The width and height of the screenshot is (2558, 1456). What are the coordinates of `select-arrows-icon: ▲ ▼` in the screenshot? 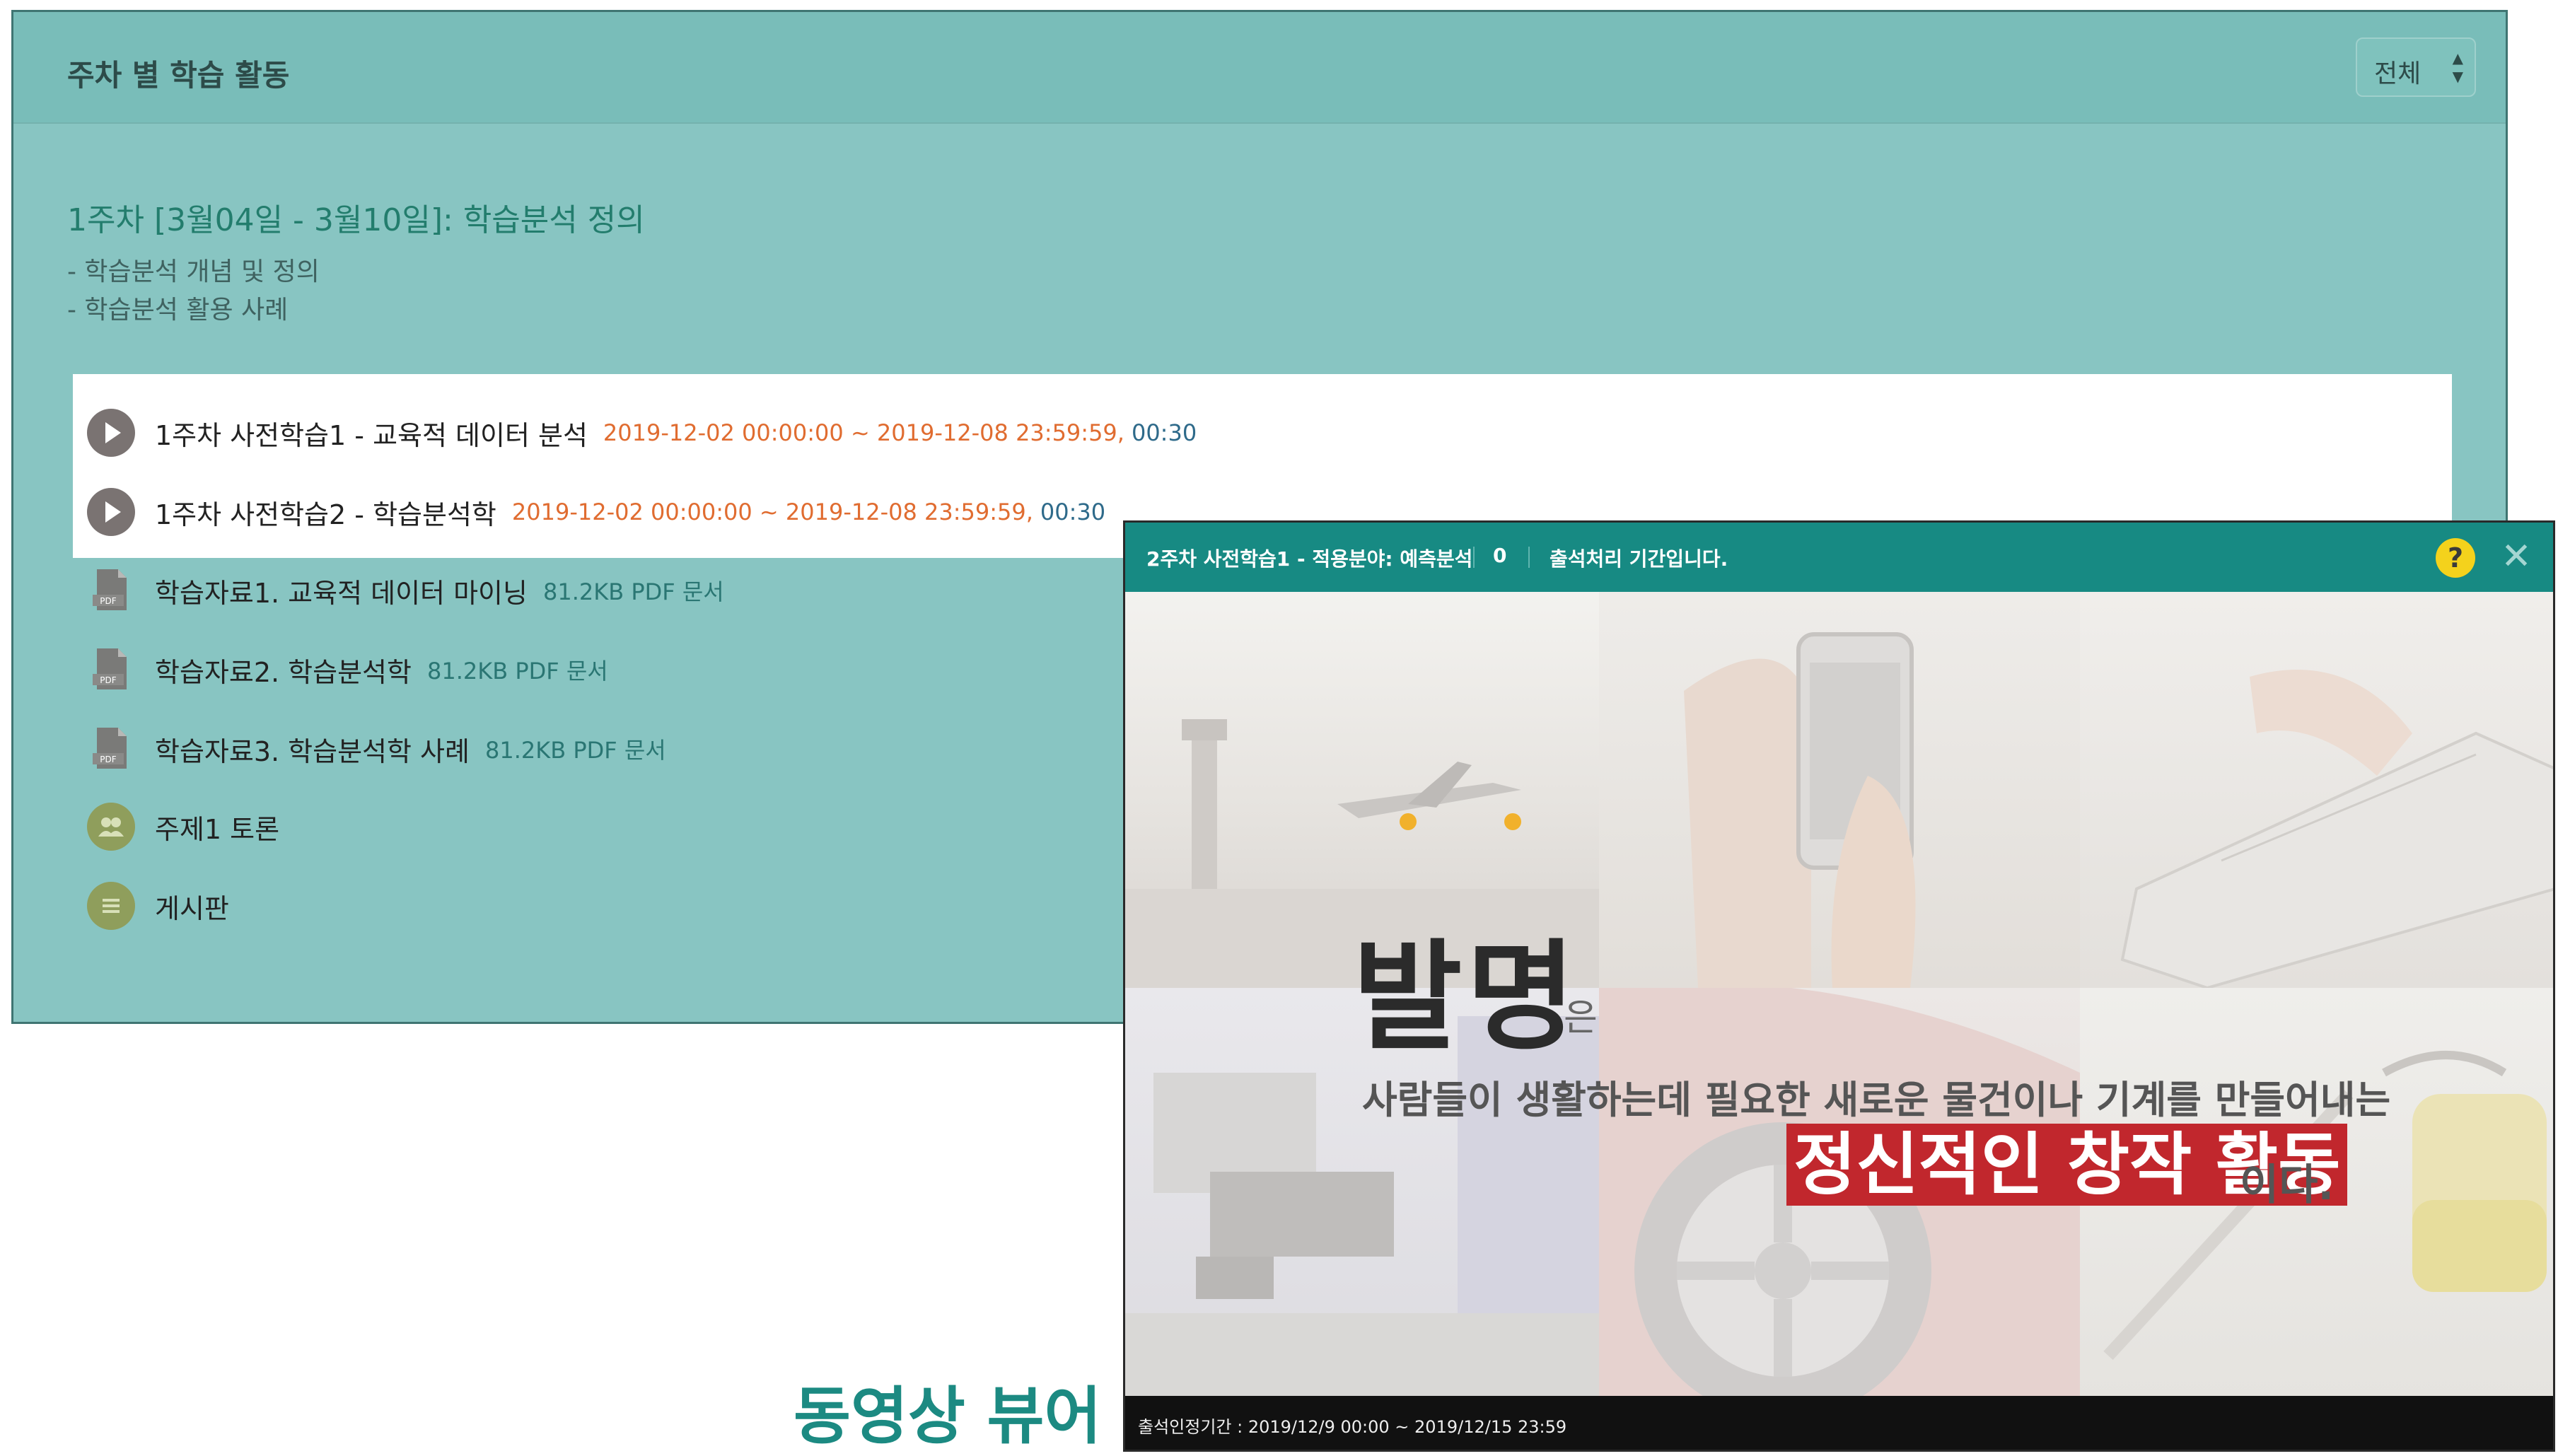 It's located at (2457, 67).